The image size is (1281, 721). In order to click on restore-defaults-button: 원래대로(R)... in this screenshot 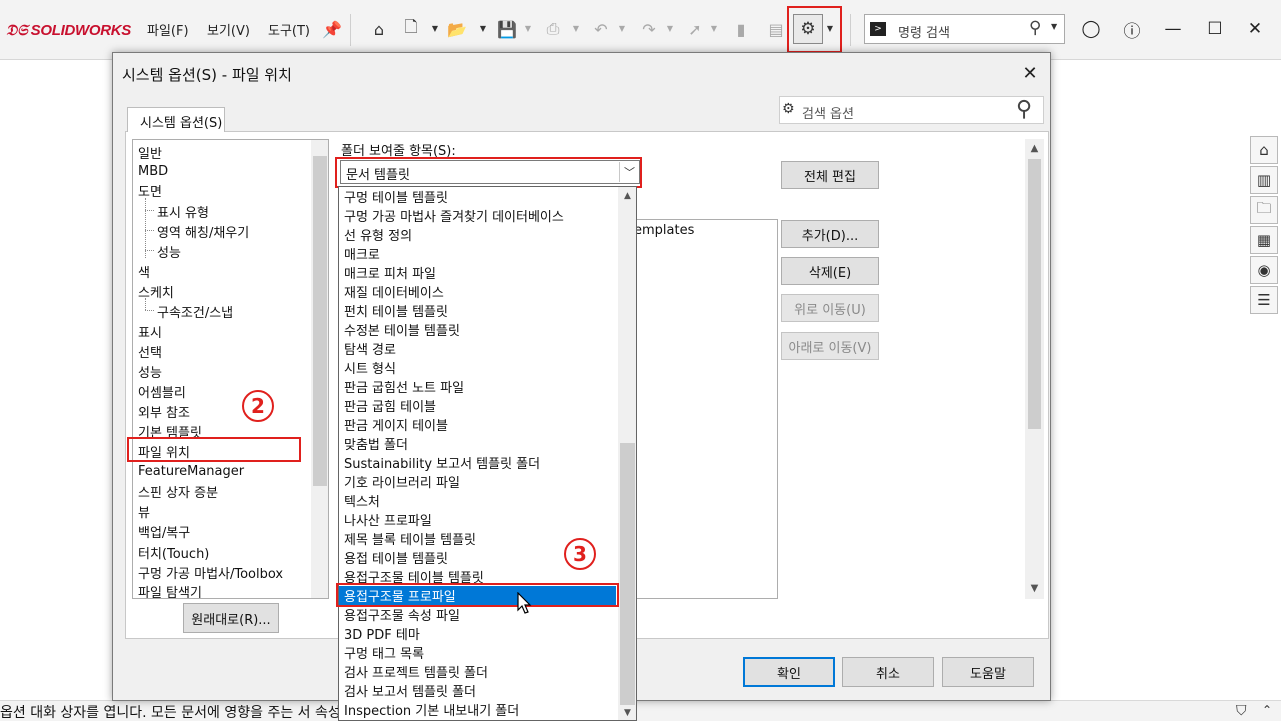, I will do `click(231, 618)`.